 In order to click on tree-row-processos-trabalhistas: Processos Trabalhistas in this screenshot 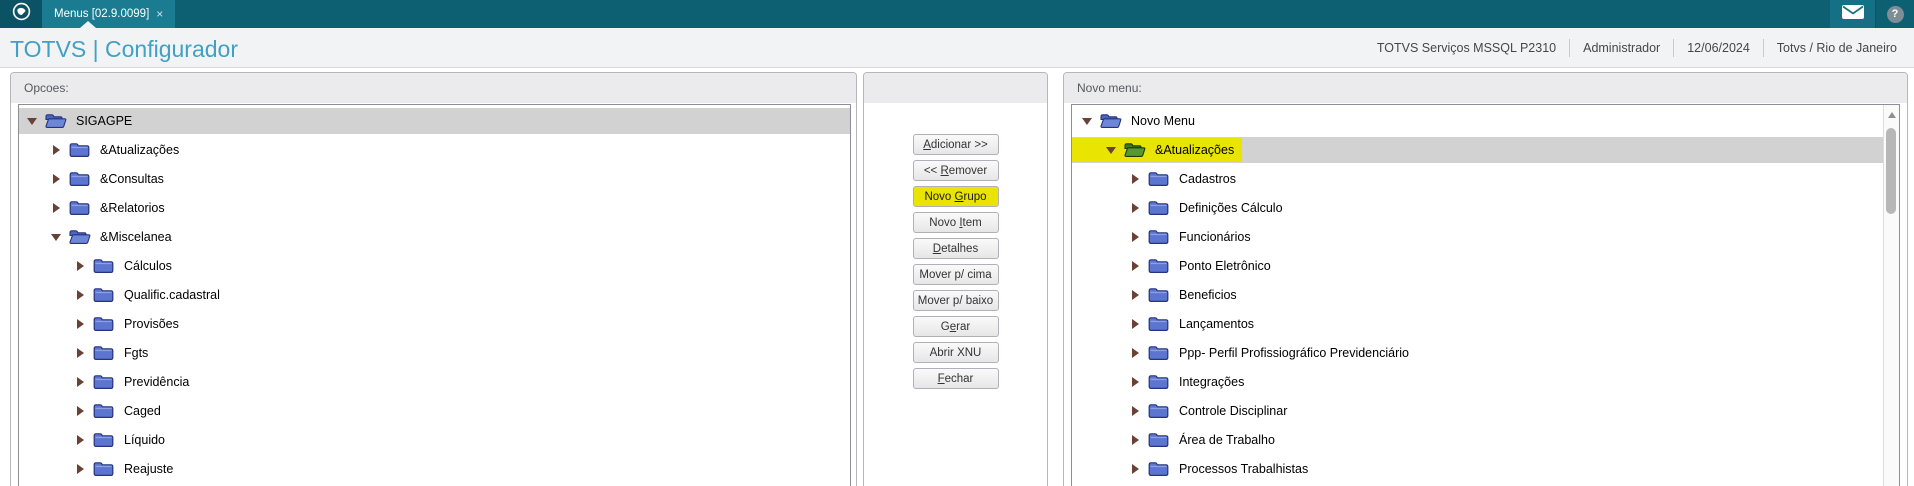, I will do `click(1485, 469)`.